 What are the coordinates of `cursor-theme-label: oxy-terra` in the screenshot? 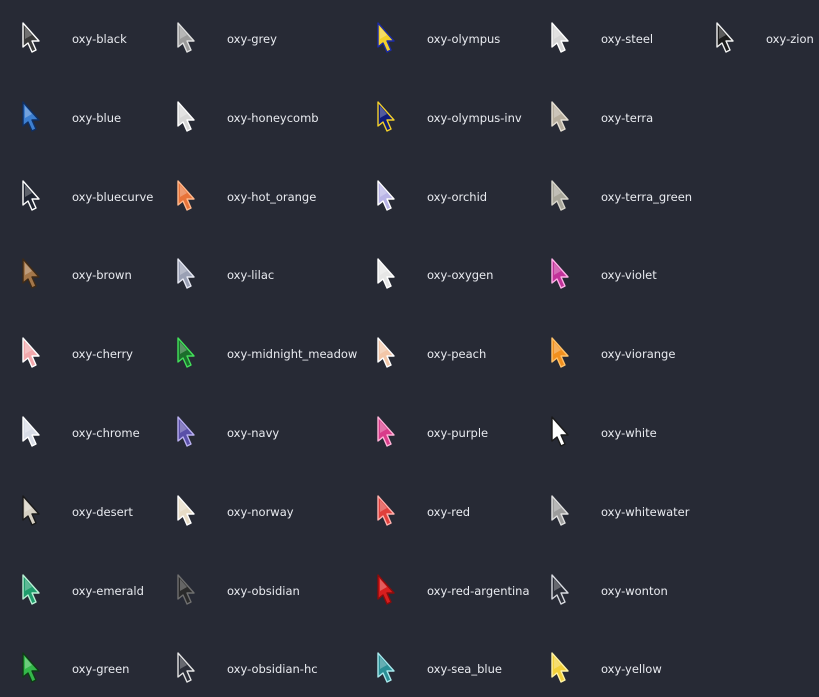 It's located at (627, 118).